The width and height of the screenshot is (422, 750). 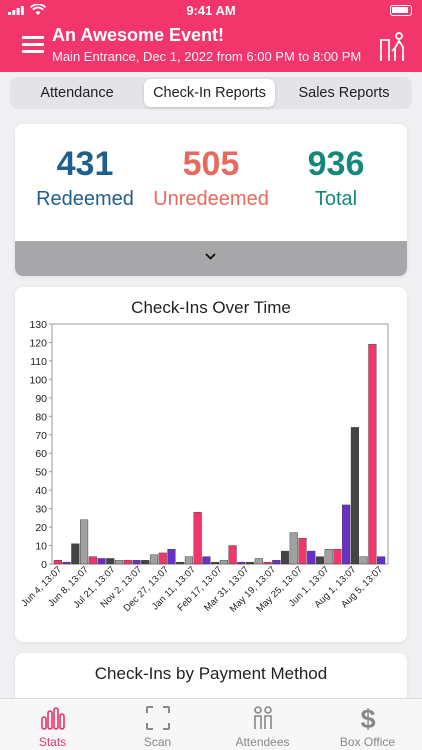 What do you see at coordinates (401, 10) in the screenshot?
I see `battery-icon` at bounding box center [401, 10].